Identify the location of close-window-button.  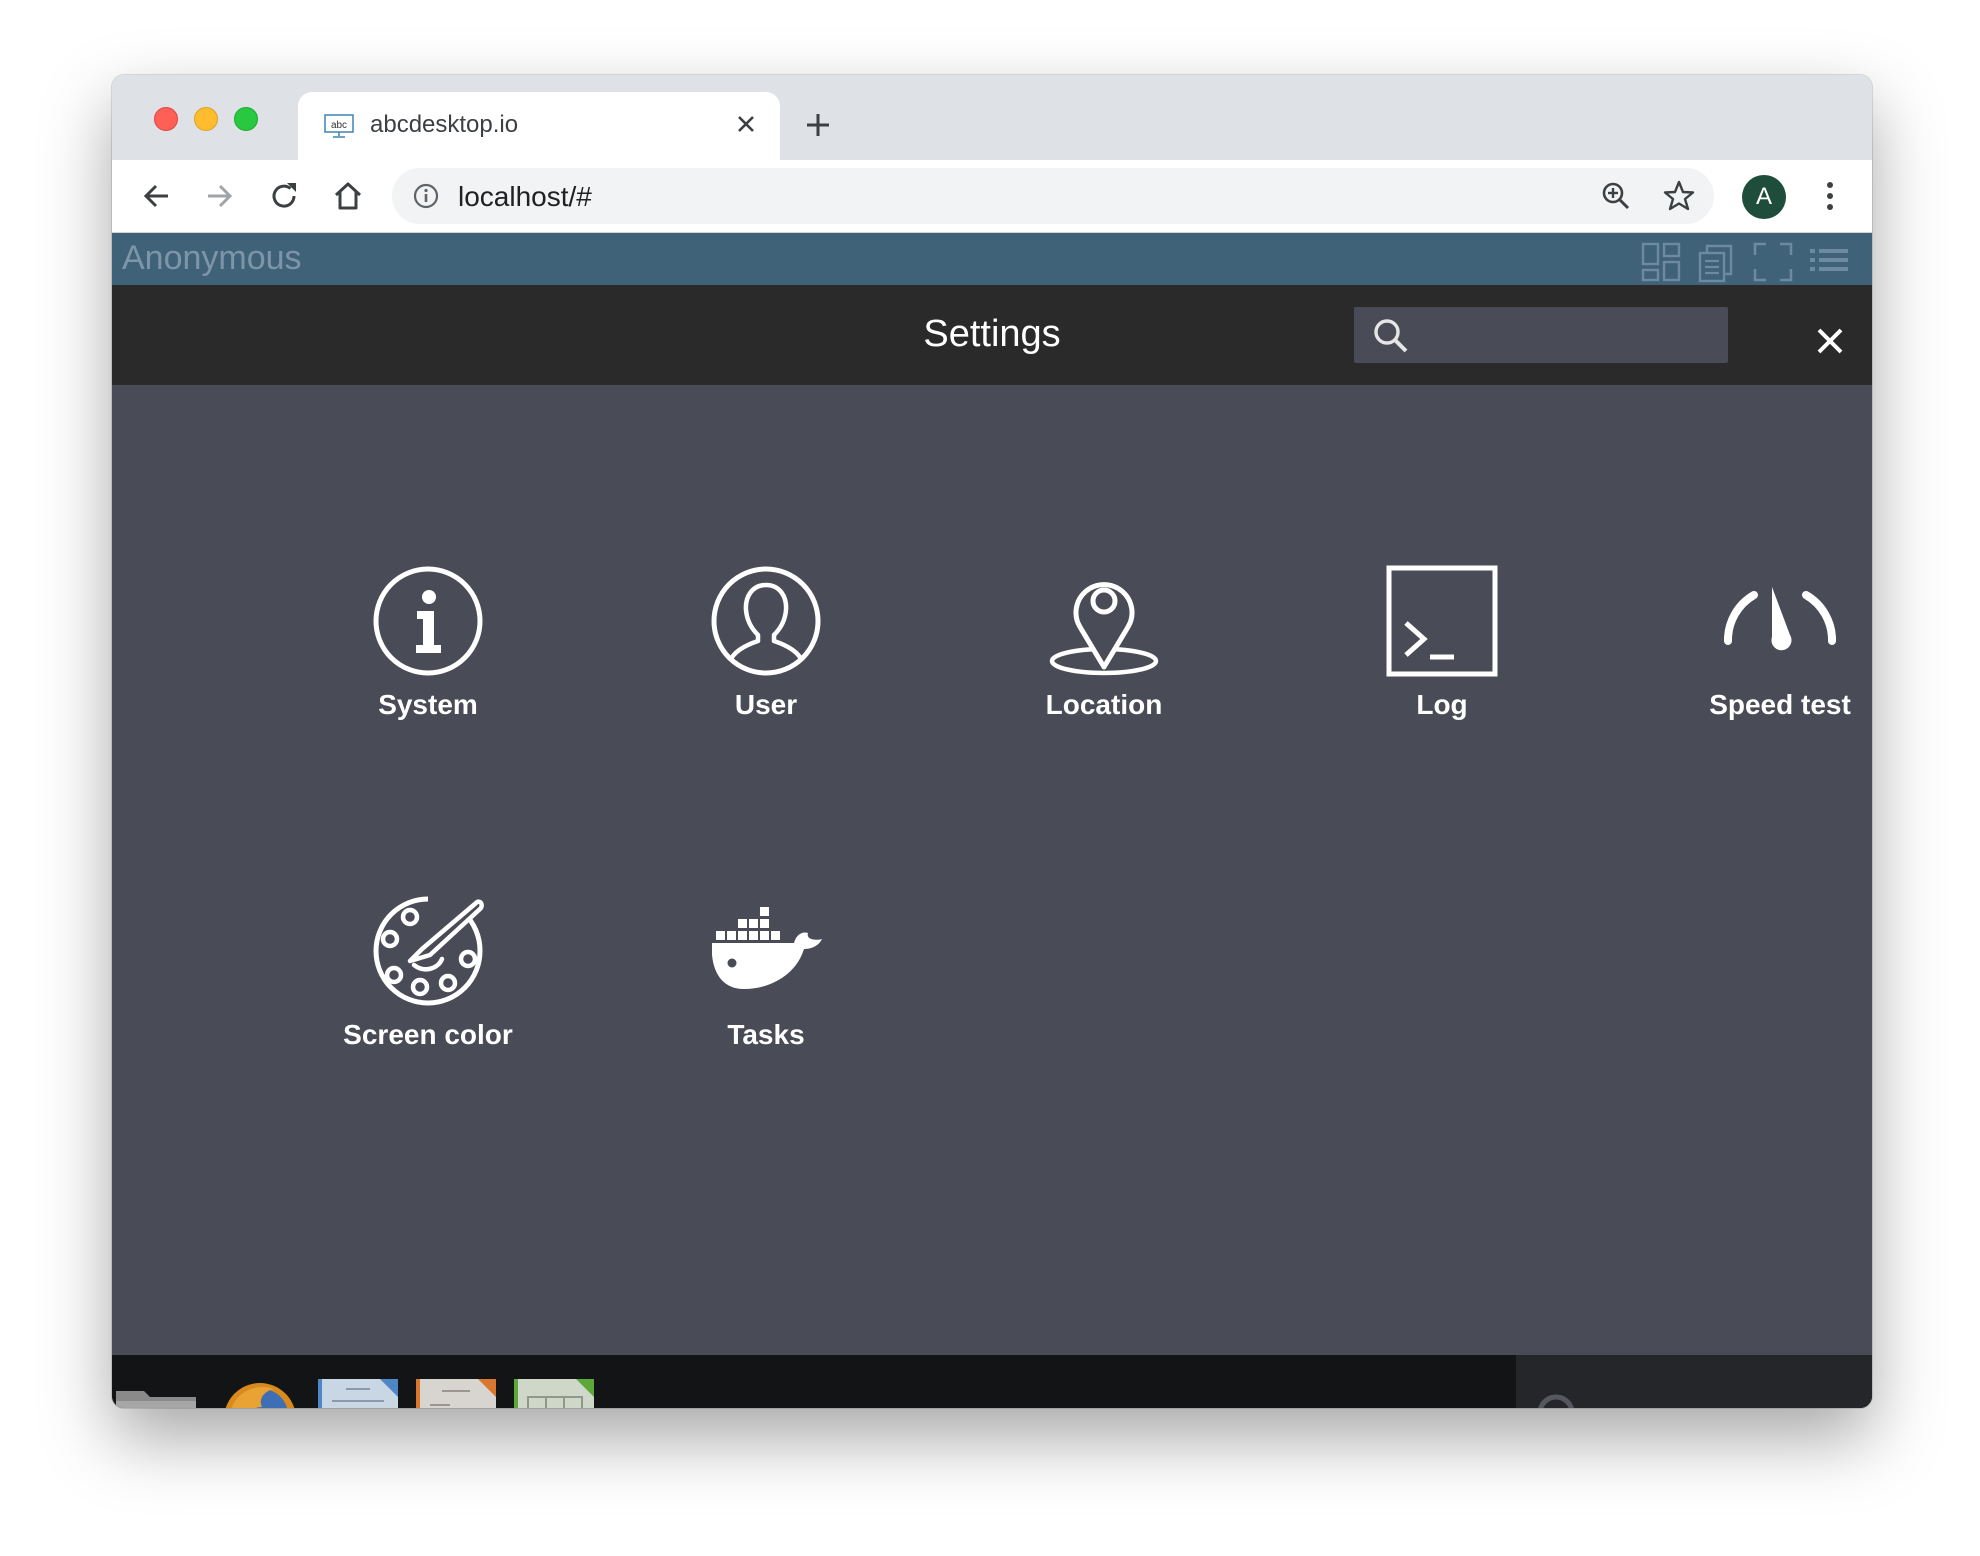
(166, 119).